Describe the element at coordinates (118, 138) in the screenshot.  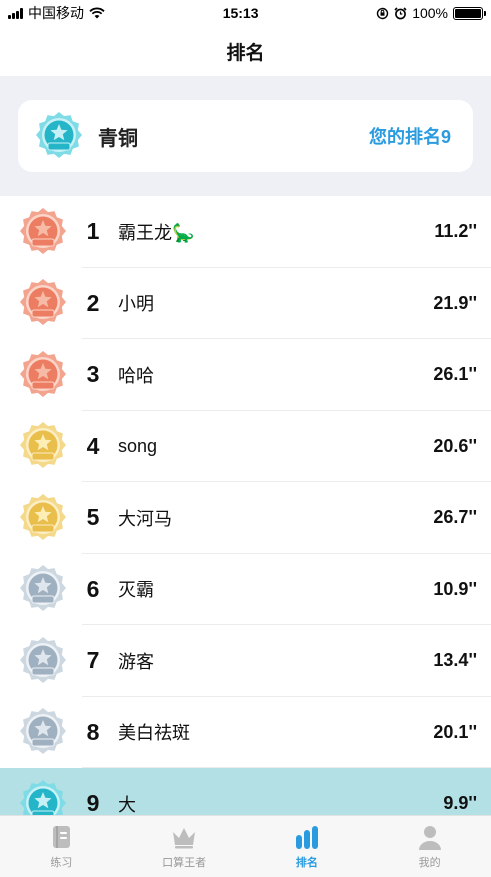
I see `tier-name: 青铜` at that location.